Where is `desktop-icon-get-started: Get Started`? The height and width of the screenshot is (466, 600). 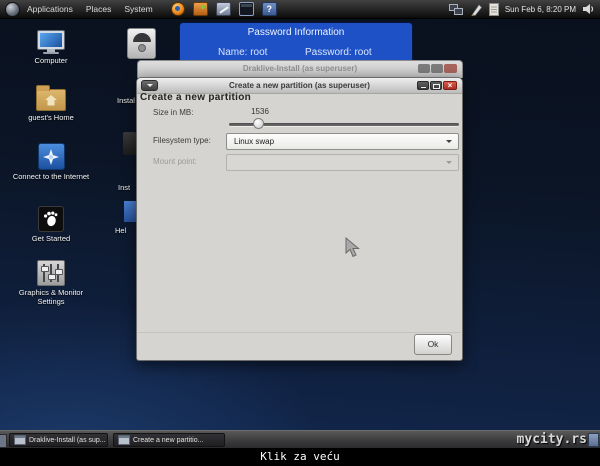 desktop-icon-get-started: Get Started is located at coordinates (51, 224).